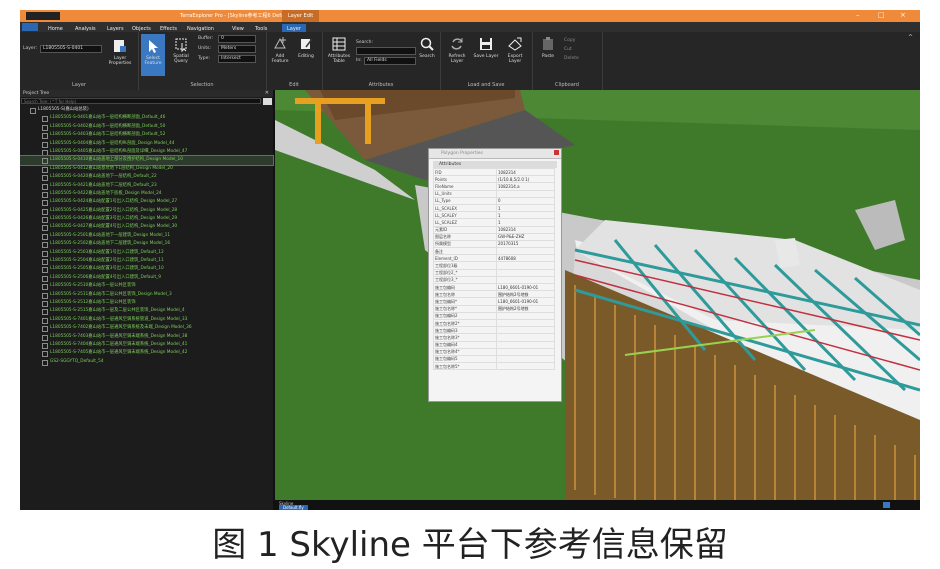  What do you see at coordinates (494, 280) in the screenshot?
I see `attribute-row: 工程部位3_*` at bounding box center [494, 280].